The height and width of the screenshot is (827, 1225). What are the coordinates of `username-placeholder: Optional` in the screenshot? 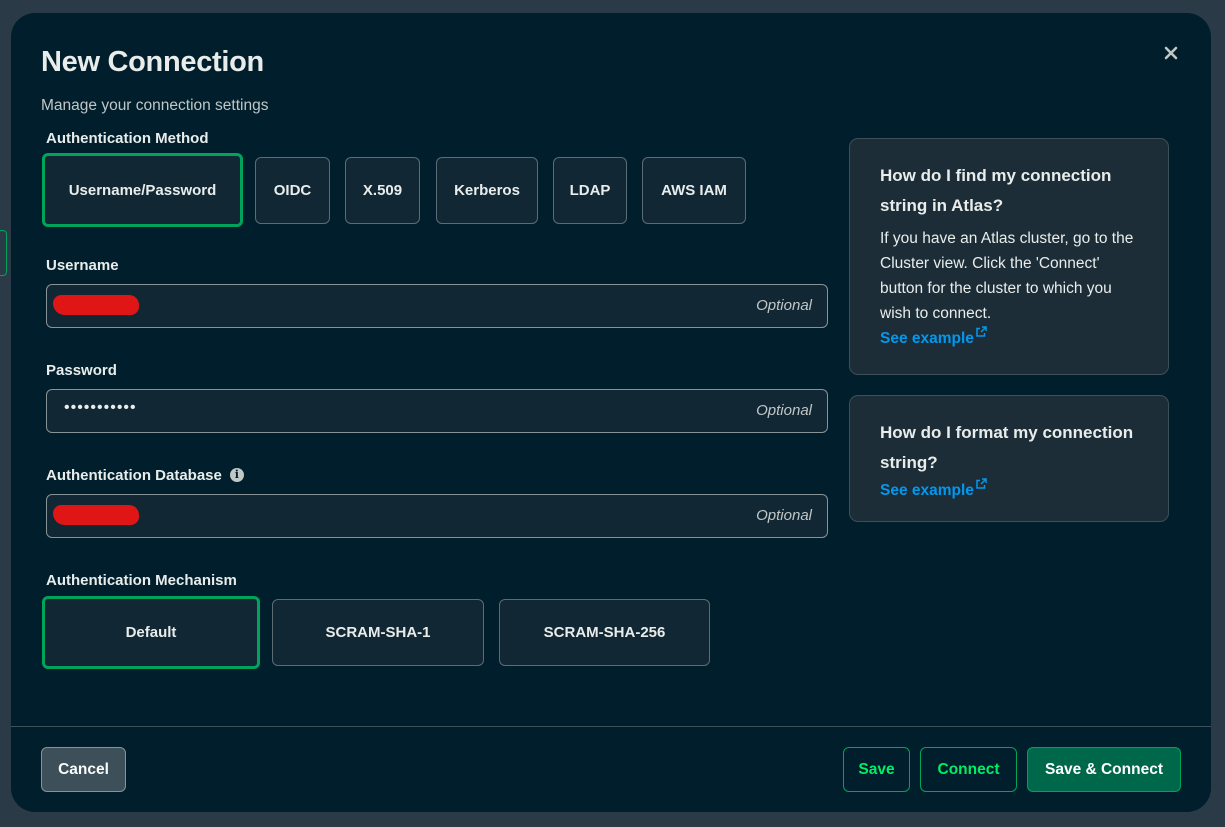 It's located at (784, 305).